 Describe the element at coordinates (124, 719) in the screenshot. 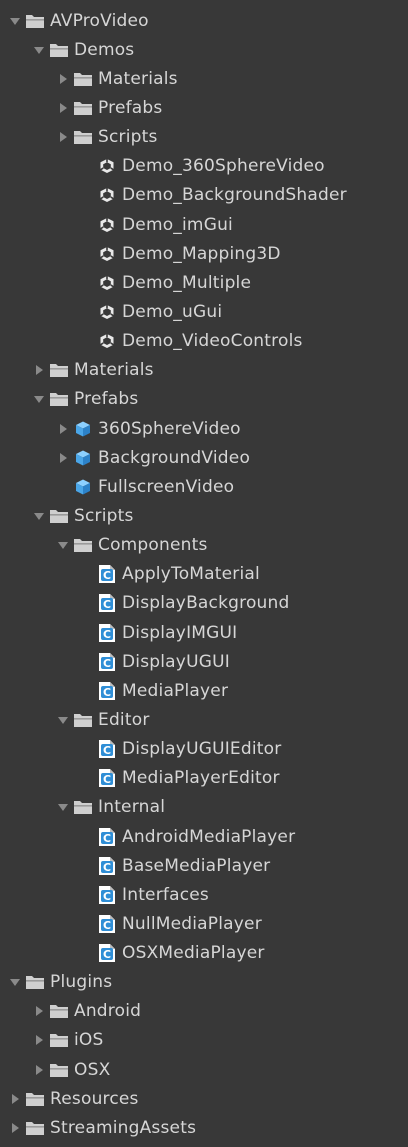

I see `tree-item-label: Editor` at that location.